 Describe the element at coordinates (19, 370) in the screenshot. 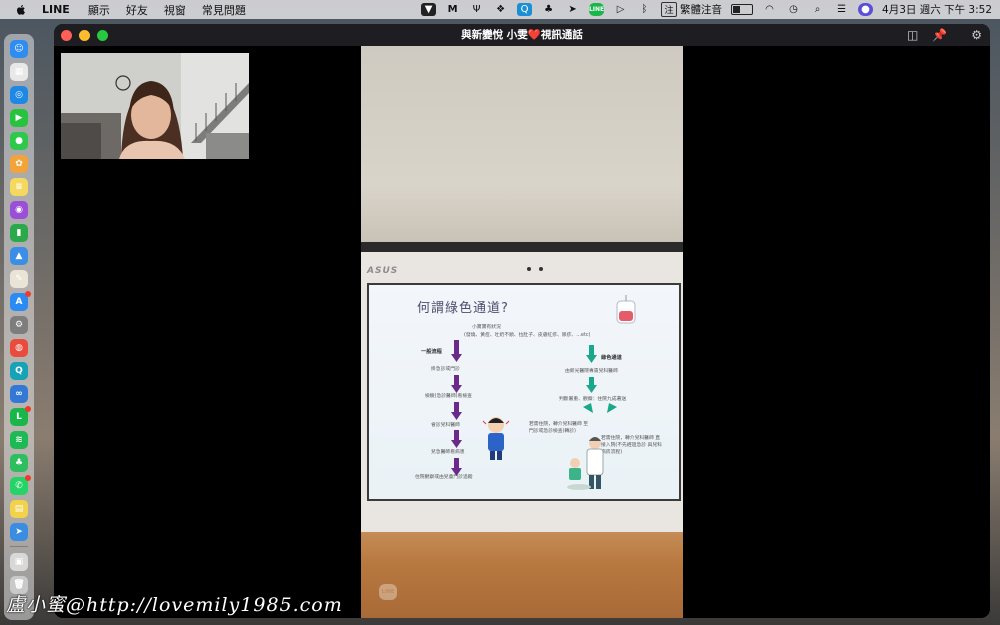

I see `search-app-icon: Q` at that location.